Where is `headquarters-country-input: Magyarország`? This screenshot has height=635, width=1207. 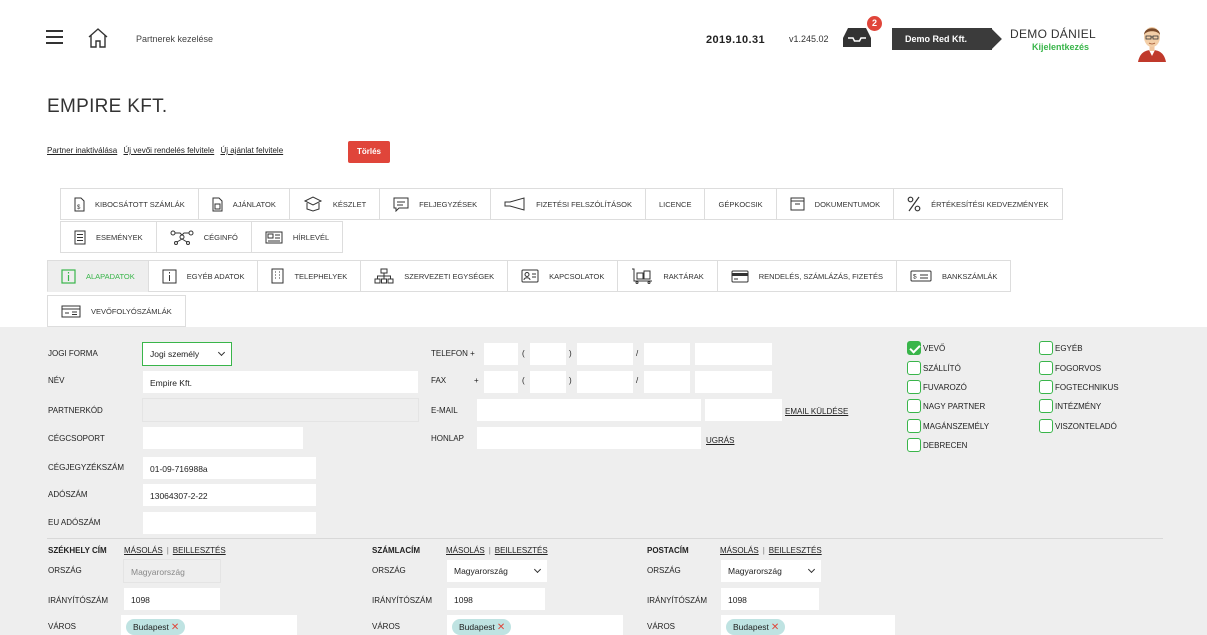
headquarters-country-input: Magyarország is located at coordinates (172, 571).